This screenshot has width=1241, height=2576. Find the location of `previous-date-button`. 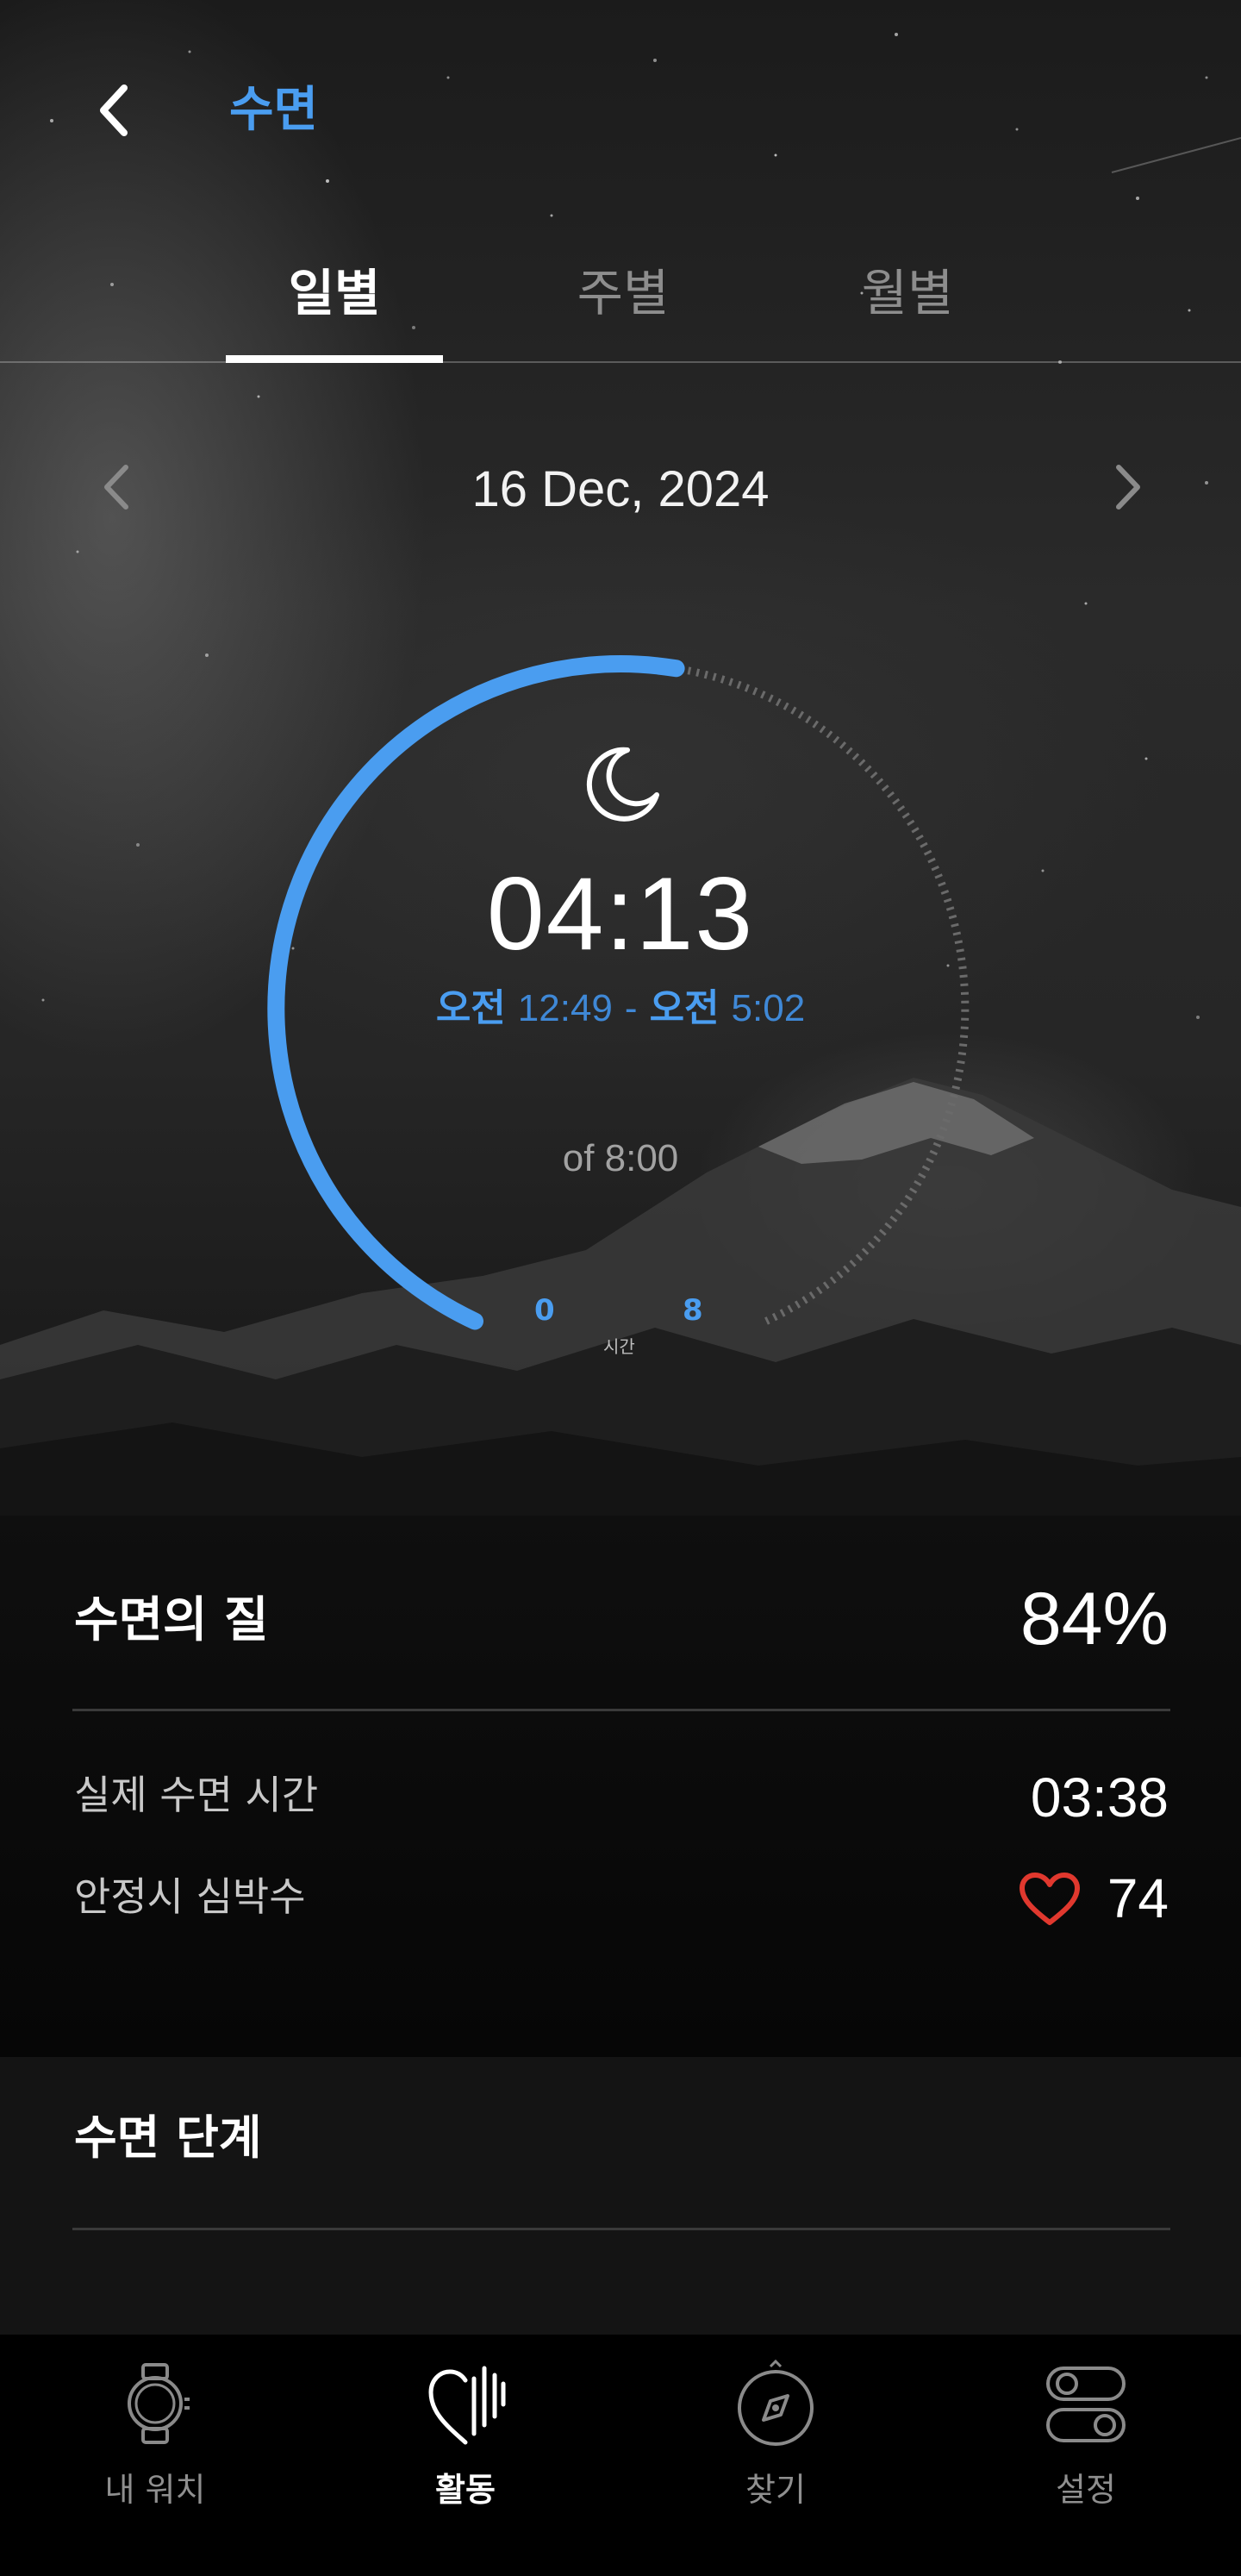

previous-date-button is located at coordinates (117, 487).